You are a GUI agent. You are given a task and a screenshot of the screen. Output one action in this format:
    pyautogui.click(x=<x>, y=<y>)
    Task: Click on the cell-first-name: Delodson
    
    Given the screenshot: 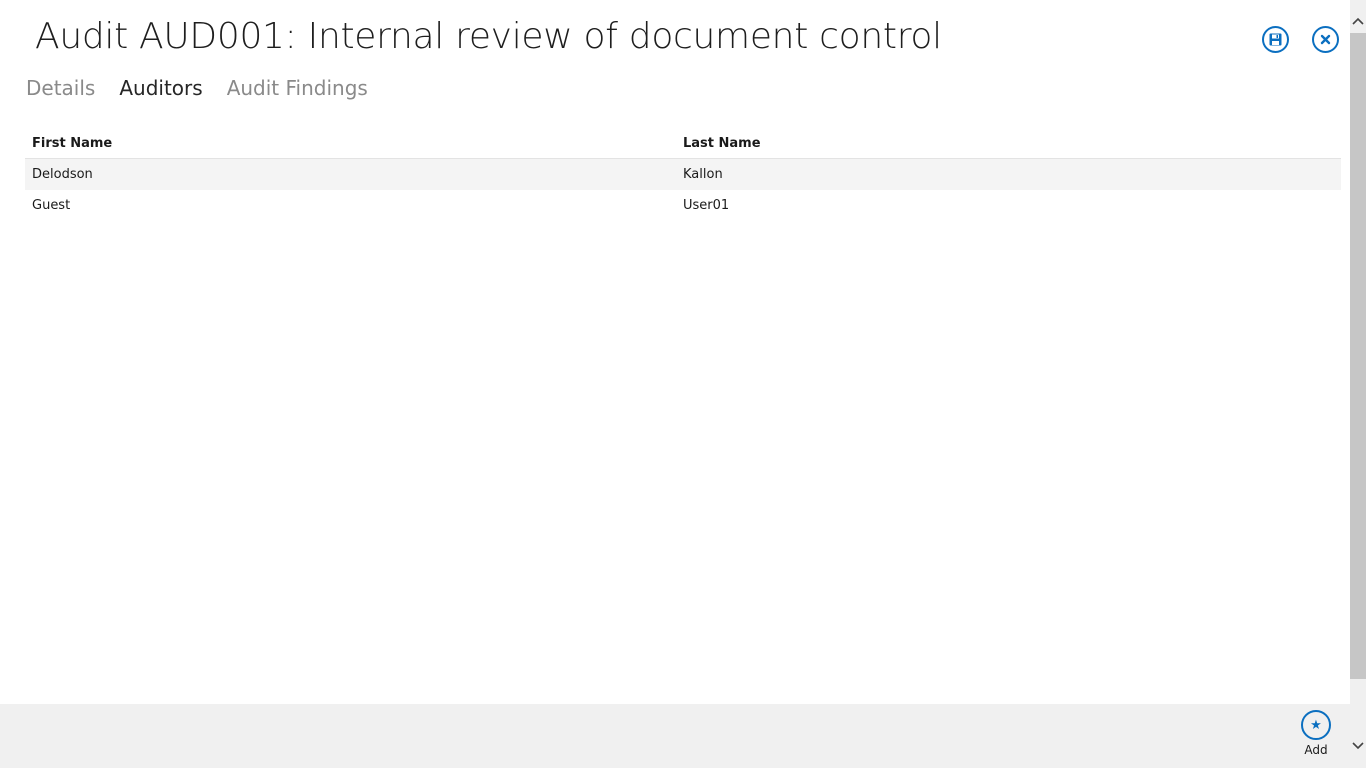 What is the action you would take?
    pyautogui.click(x=62, y=174)
    